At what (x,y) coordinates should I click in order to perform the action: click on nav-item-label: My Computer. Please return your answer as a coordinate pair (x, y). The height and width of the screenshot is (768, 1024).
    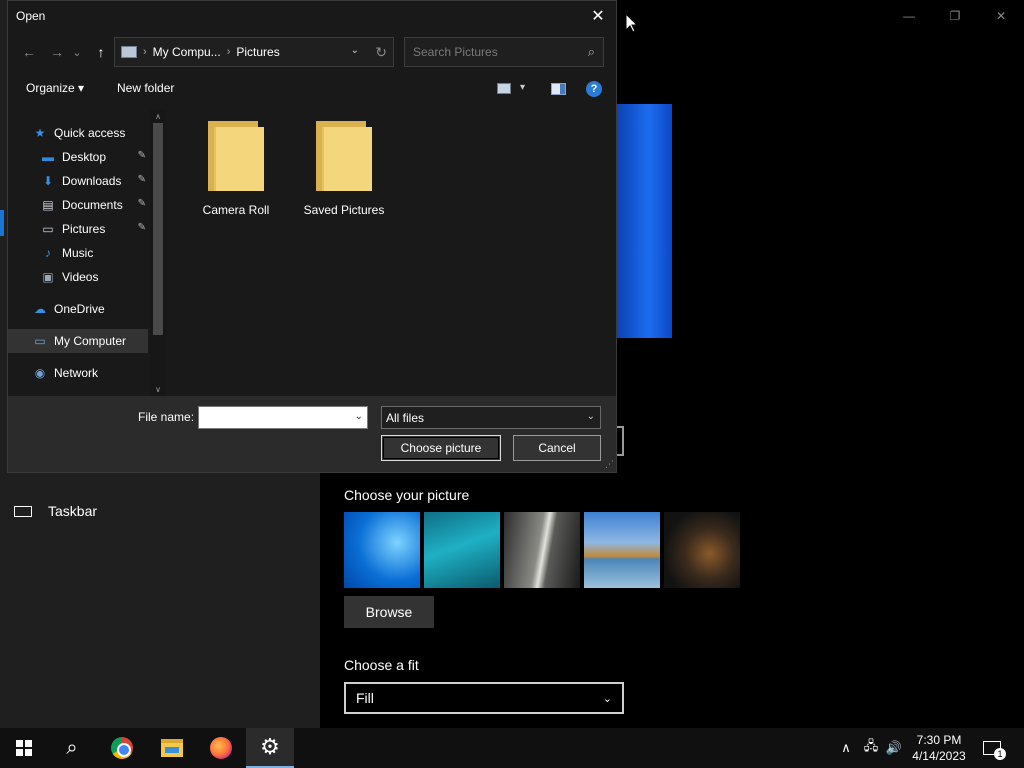
    Looking at the image, I should click on (90, 341).